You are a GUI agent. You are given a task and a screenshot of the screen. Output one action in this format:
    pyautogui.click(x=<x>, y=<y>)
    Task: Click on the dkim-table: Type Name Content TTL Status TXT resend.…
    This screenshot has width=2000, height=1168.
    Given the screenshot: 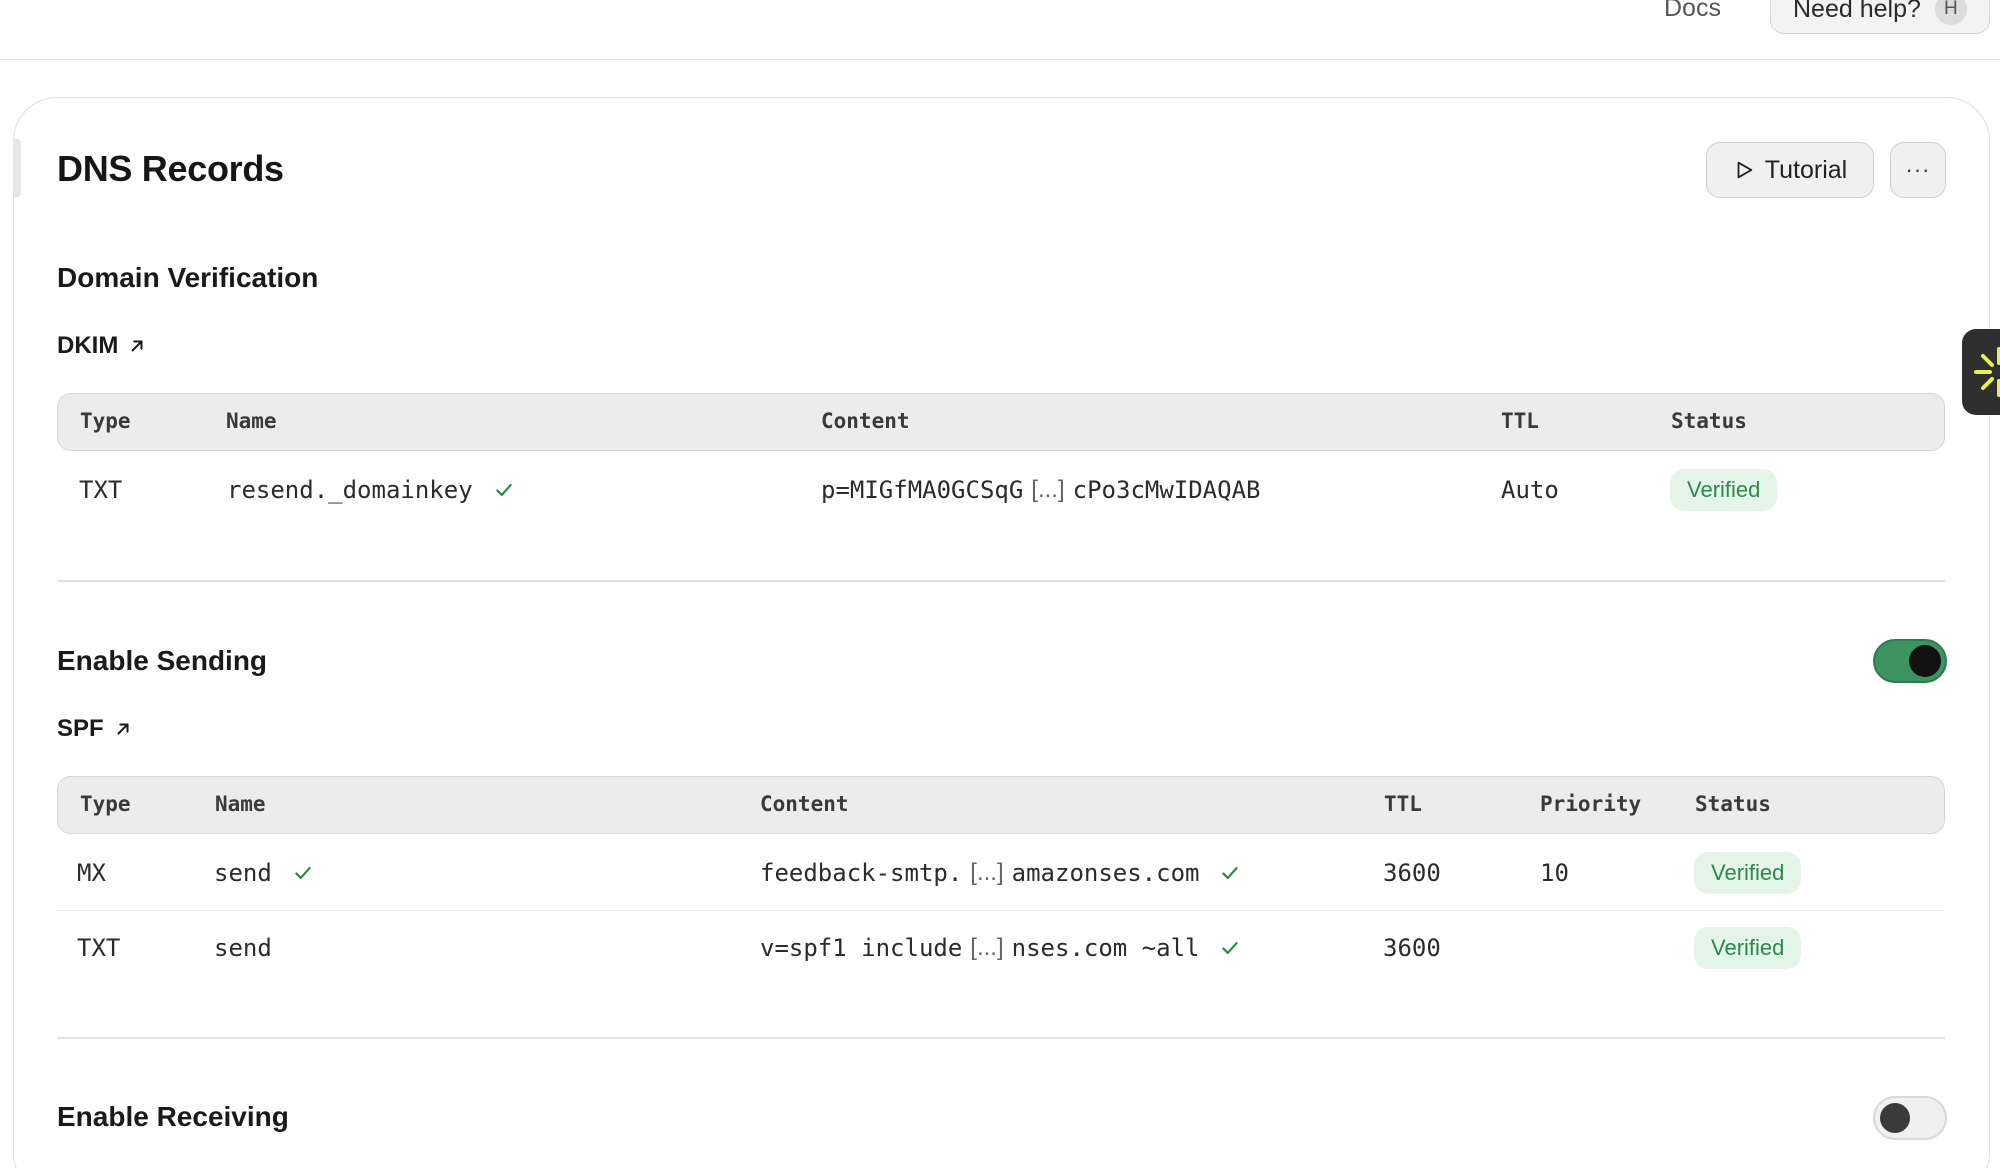 What is the action you would take?
    pyautogui.click(x=1001, y=460)
    